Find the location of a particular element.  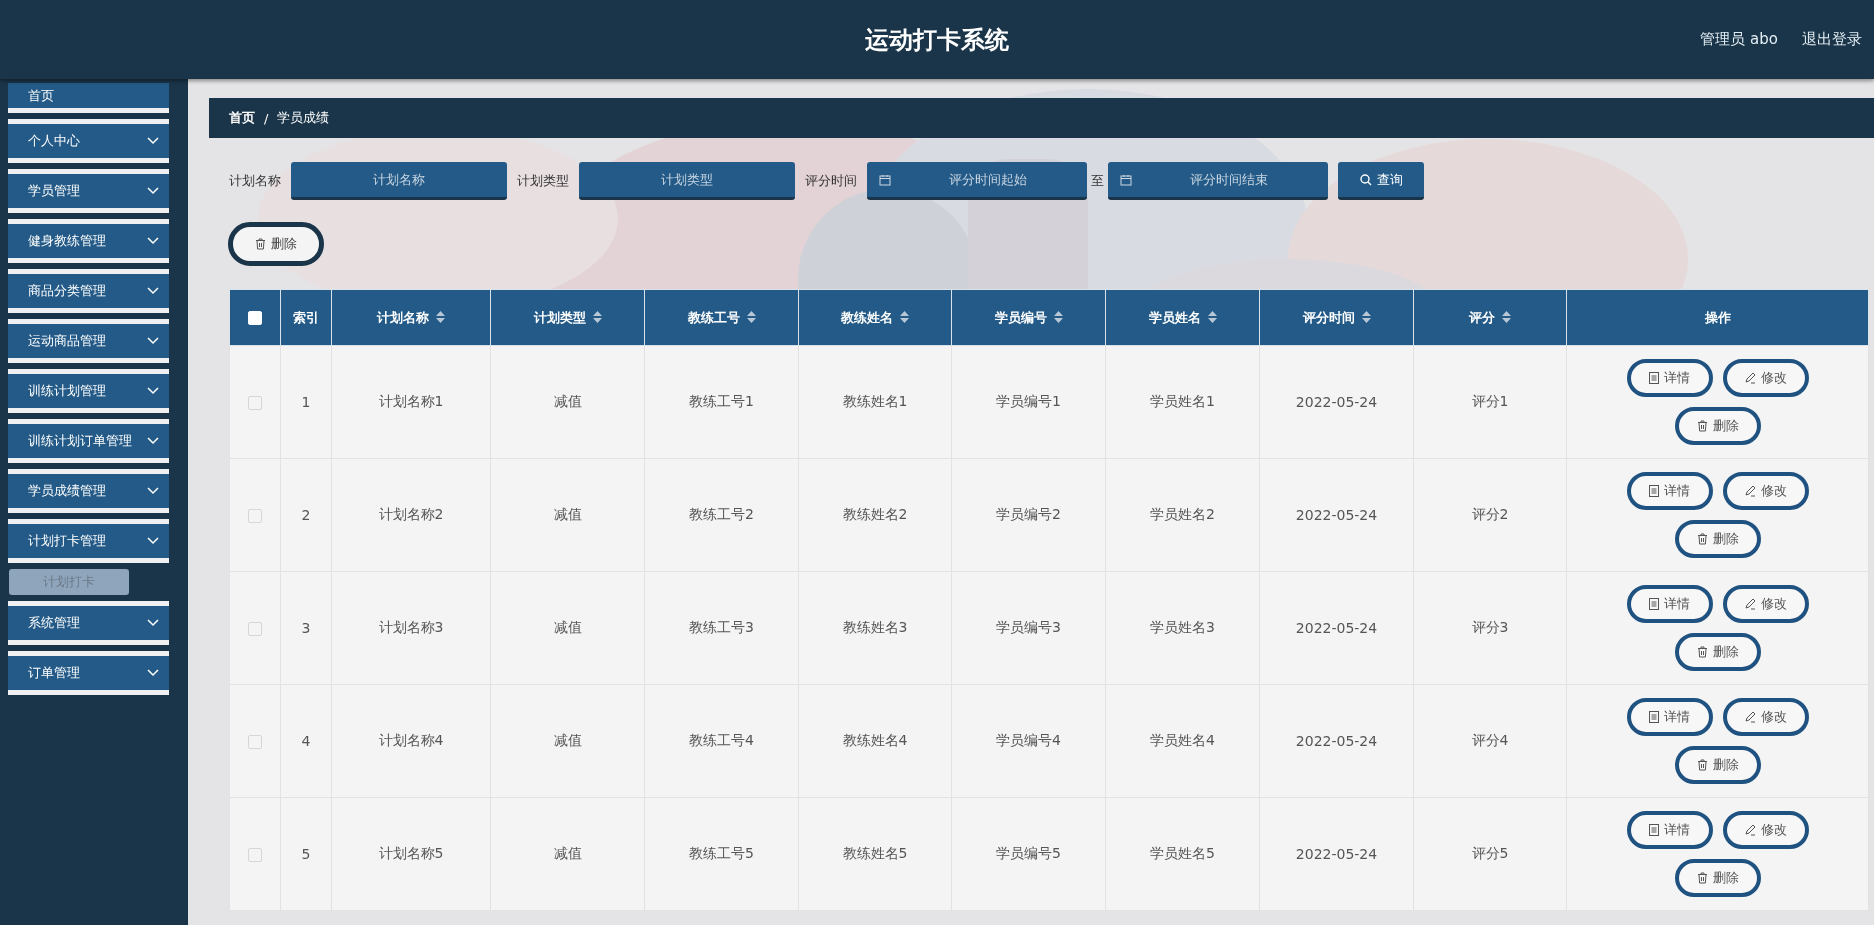

sidebar-item: 首页 is located at coordinates (88, 98).